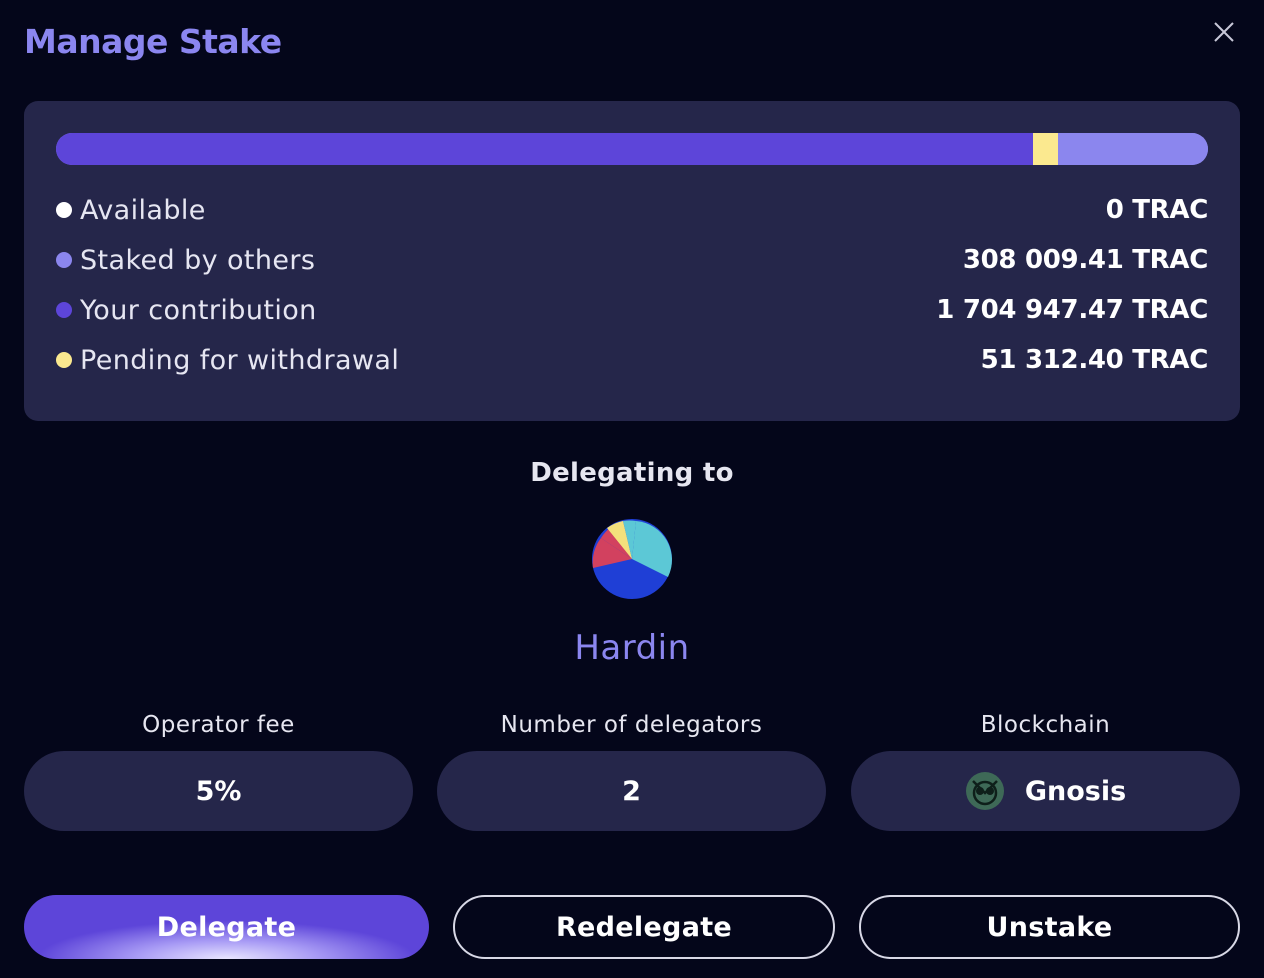 This screenshot has height=978, width=1264. I want to click on stake-row-available: Available 0 TRAC, so click(632, 210).